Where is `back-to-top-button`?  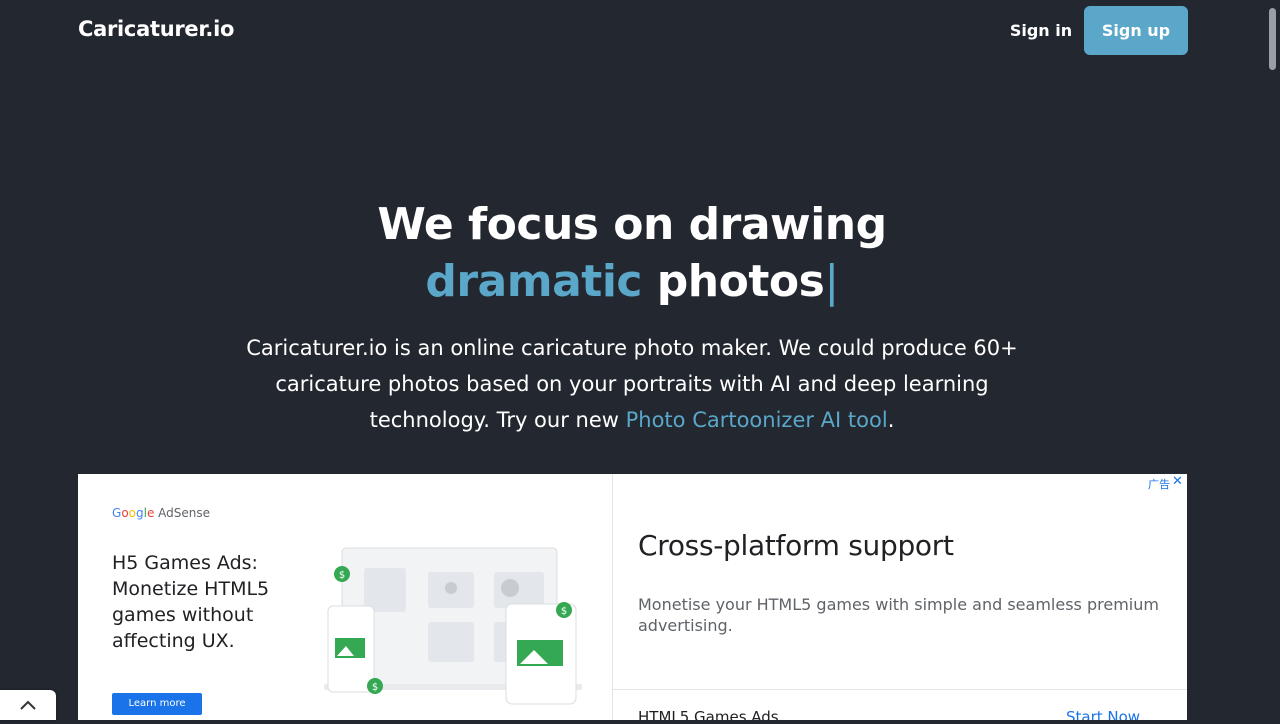 back-to-top-button is located at coordinates (28, 705).